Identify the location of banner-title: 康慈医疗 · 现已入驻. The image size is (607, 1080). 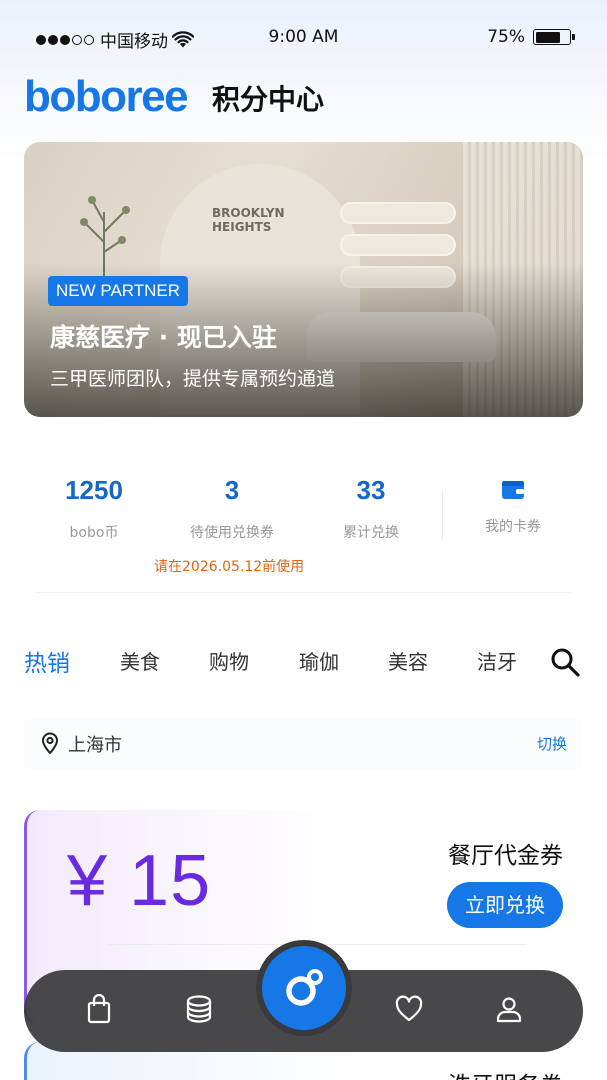
(163, 337).